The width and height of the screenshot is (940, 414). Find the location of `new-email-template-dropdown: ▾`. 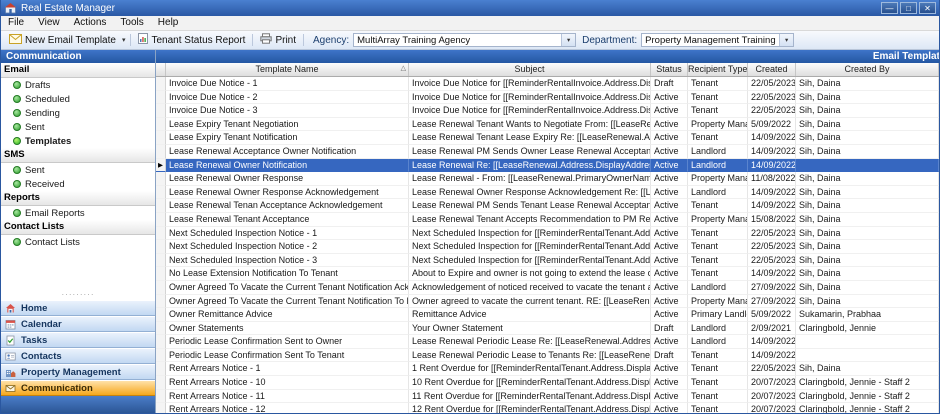

new-email-template-dropdown: ▾ is located at coordinates (124, 40).